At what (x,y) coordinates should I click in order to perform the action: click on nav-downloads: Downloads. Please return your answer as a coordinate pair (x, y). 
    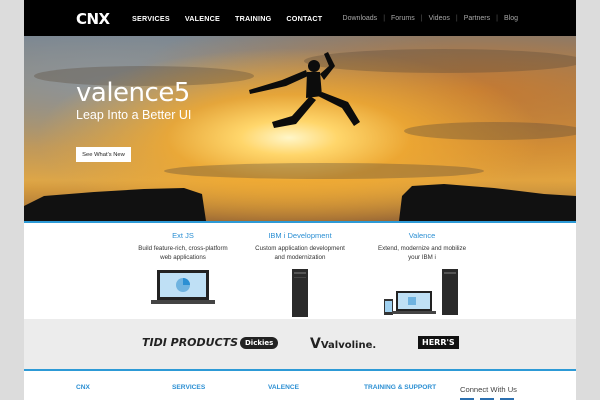
    Looking at the image, I should click on (360, 18).